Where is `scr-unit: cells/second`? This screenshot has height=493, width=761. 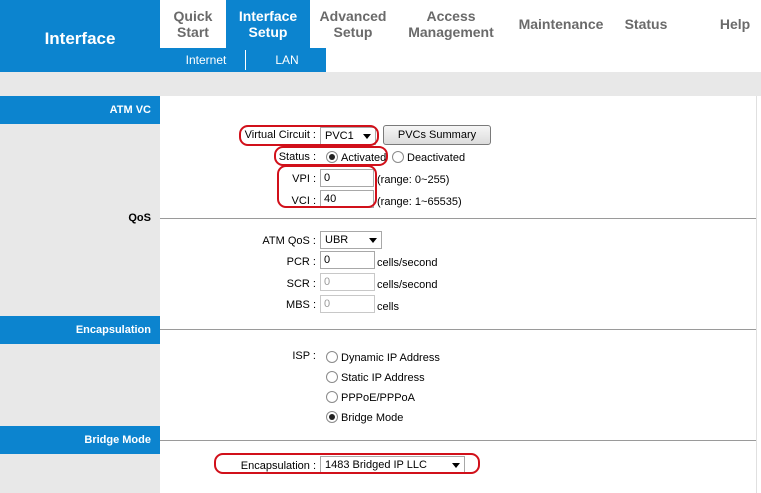
scr-unit: cells/second is located at coordinates (407, 285).